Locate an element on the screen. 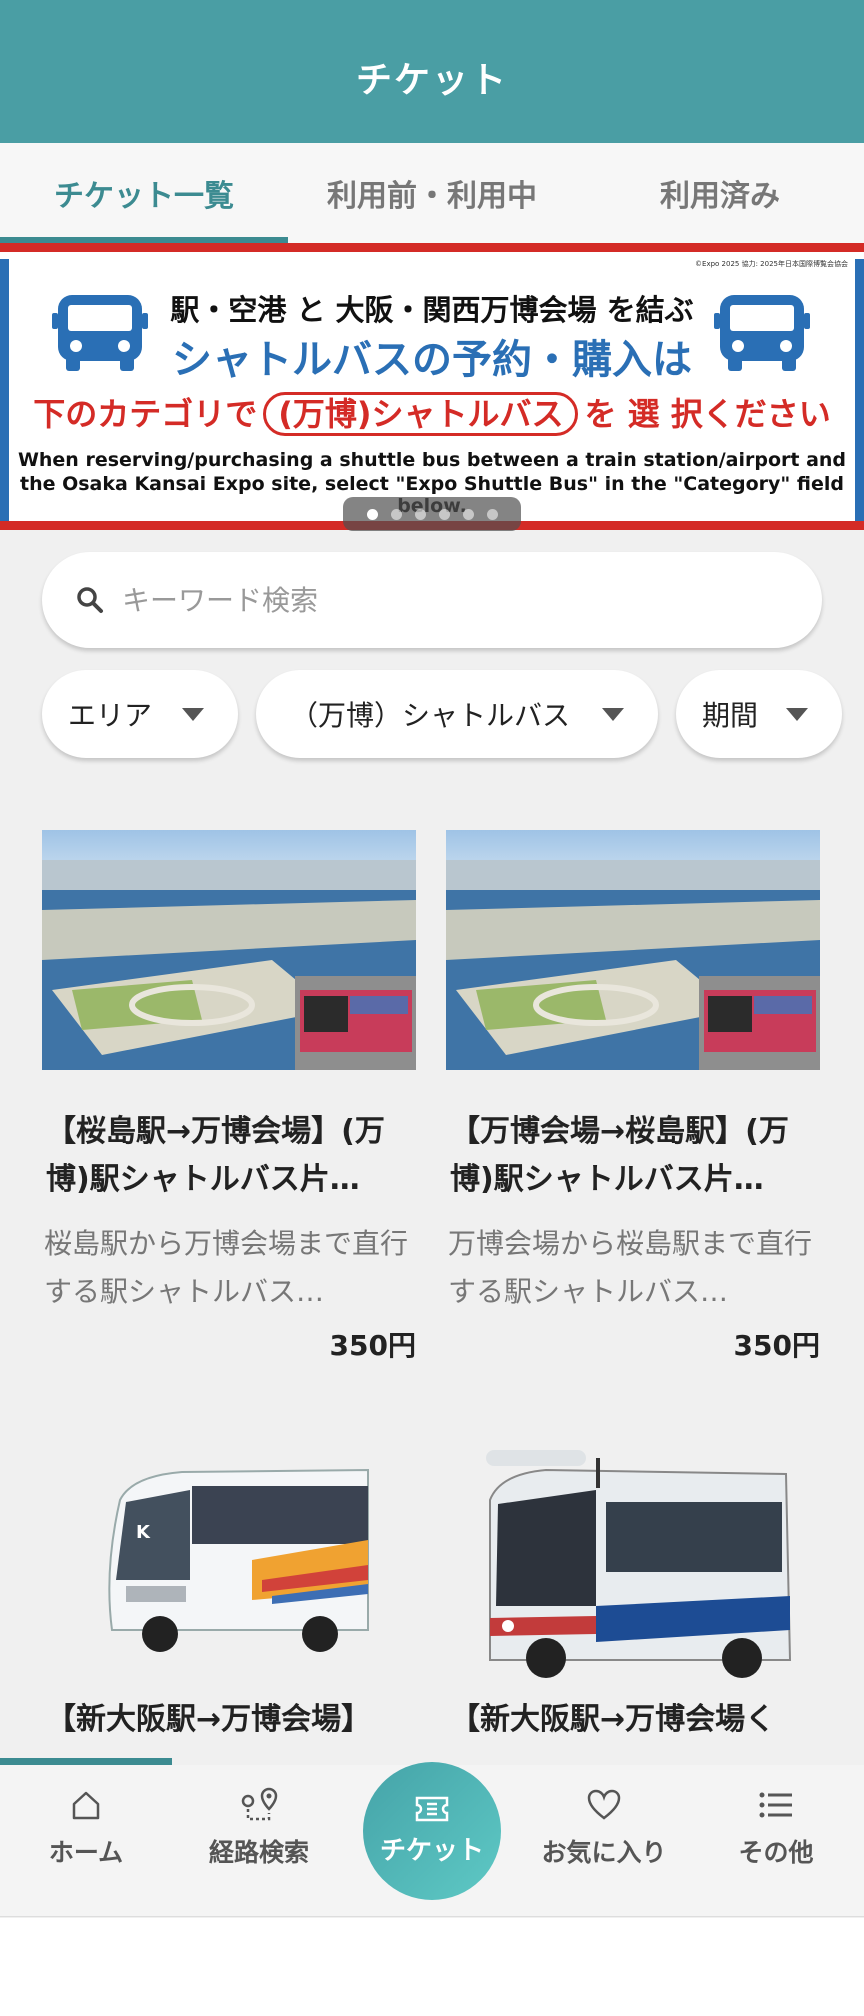 The image size is (864, 2016). filter-area-dropdown: エリア is located at coordinates (140, 714).